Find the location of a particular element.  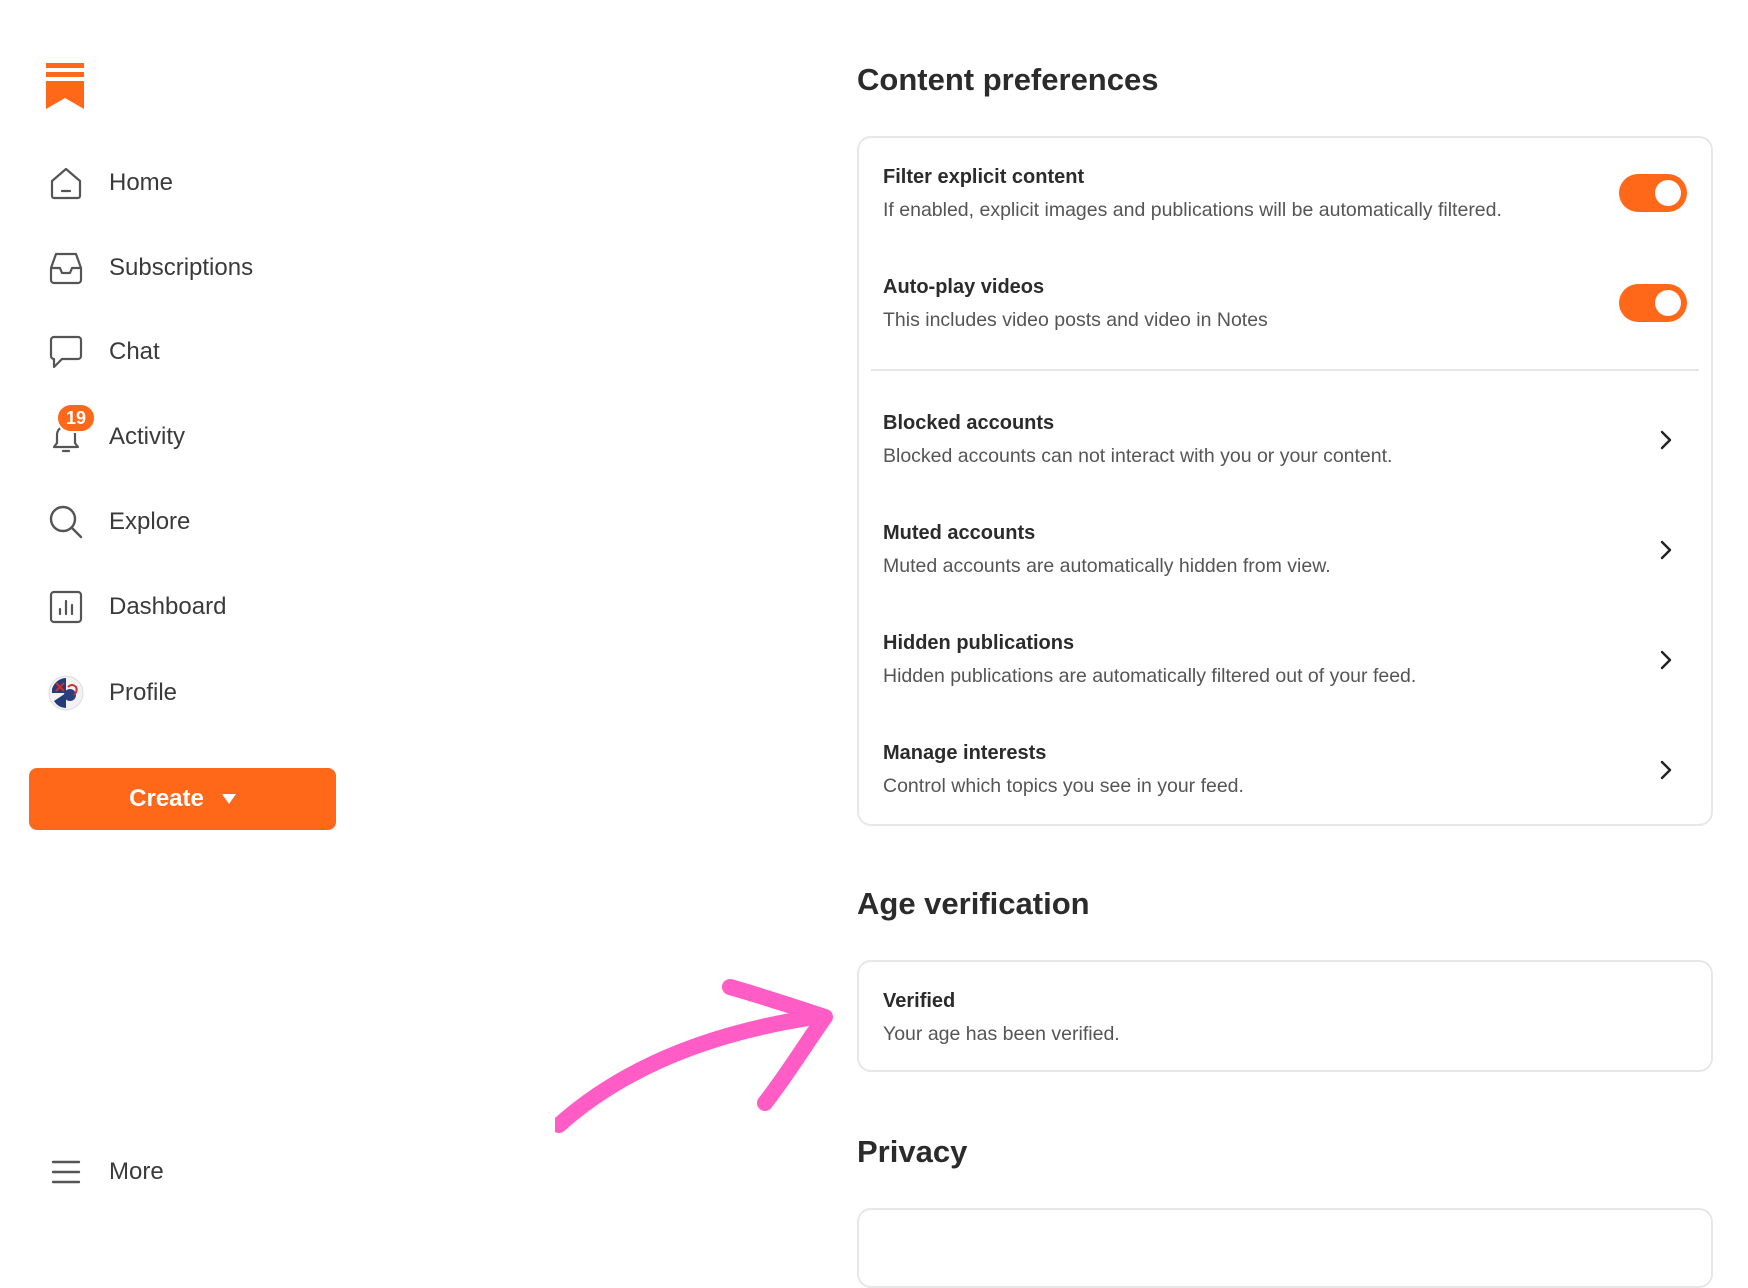

section-title-privacy: Privacy is located at coordinates (912, 1151).